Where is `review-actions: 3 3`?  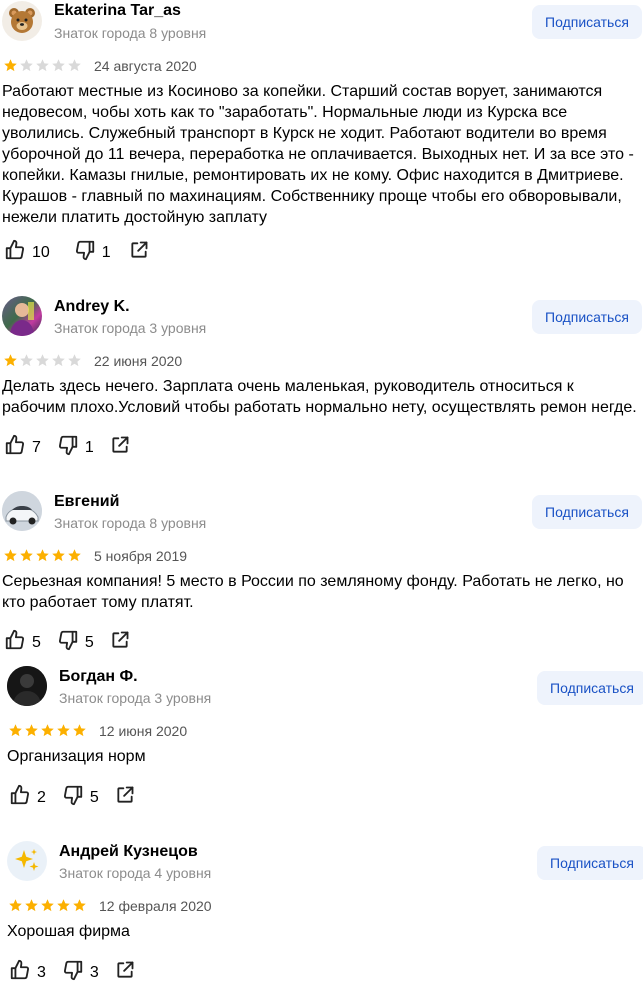 review-actions: 3 3 is located at coordinates (80, 972).